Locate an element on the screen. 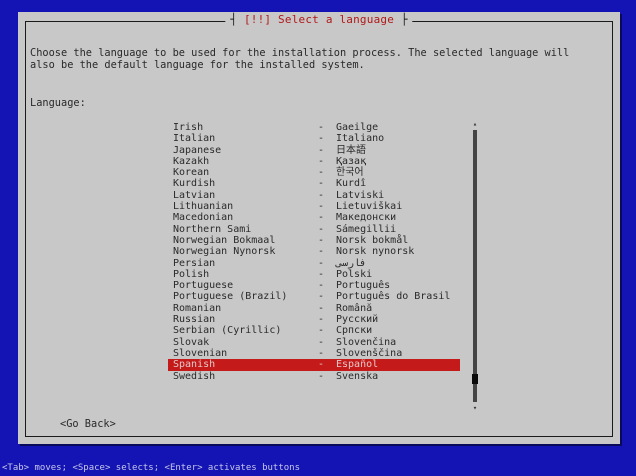 The height and width of the screenshot is (476, 636). language-name: Northern Sami is located at coordinates (212, 229).